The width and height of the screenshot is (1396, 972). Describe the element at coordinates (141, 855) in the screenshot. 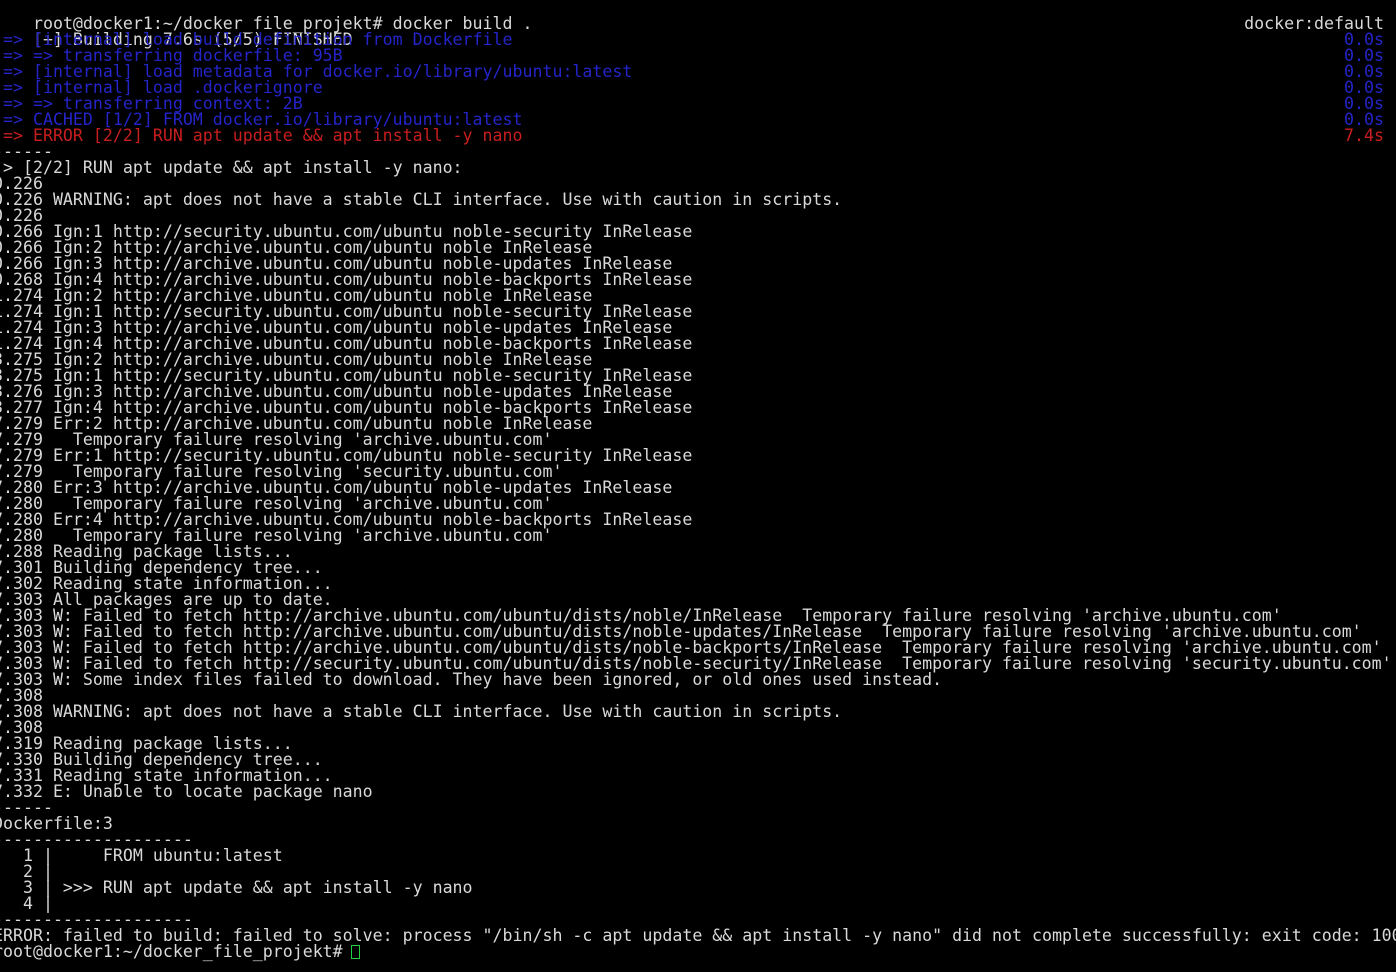

I see `log-line: 1 | FROM ubuntu:latest` at that location.